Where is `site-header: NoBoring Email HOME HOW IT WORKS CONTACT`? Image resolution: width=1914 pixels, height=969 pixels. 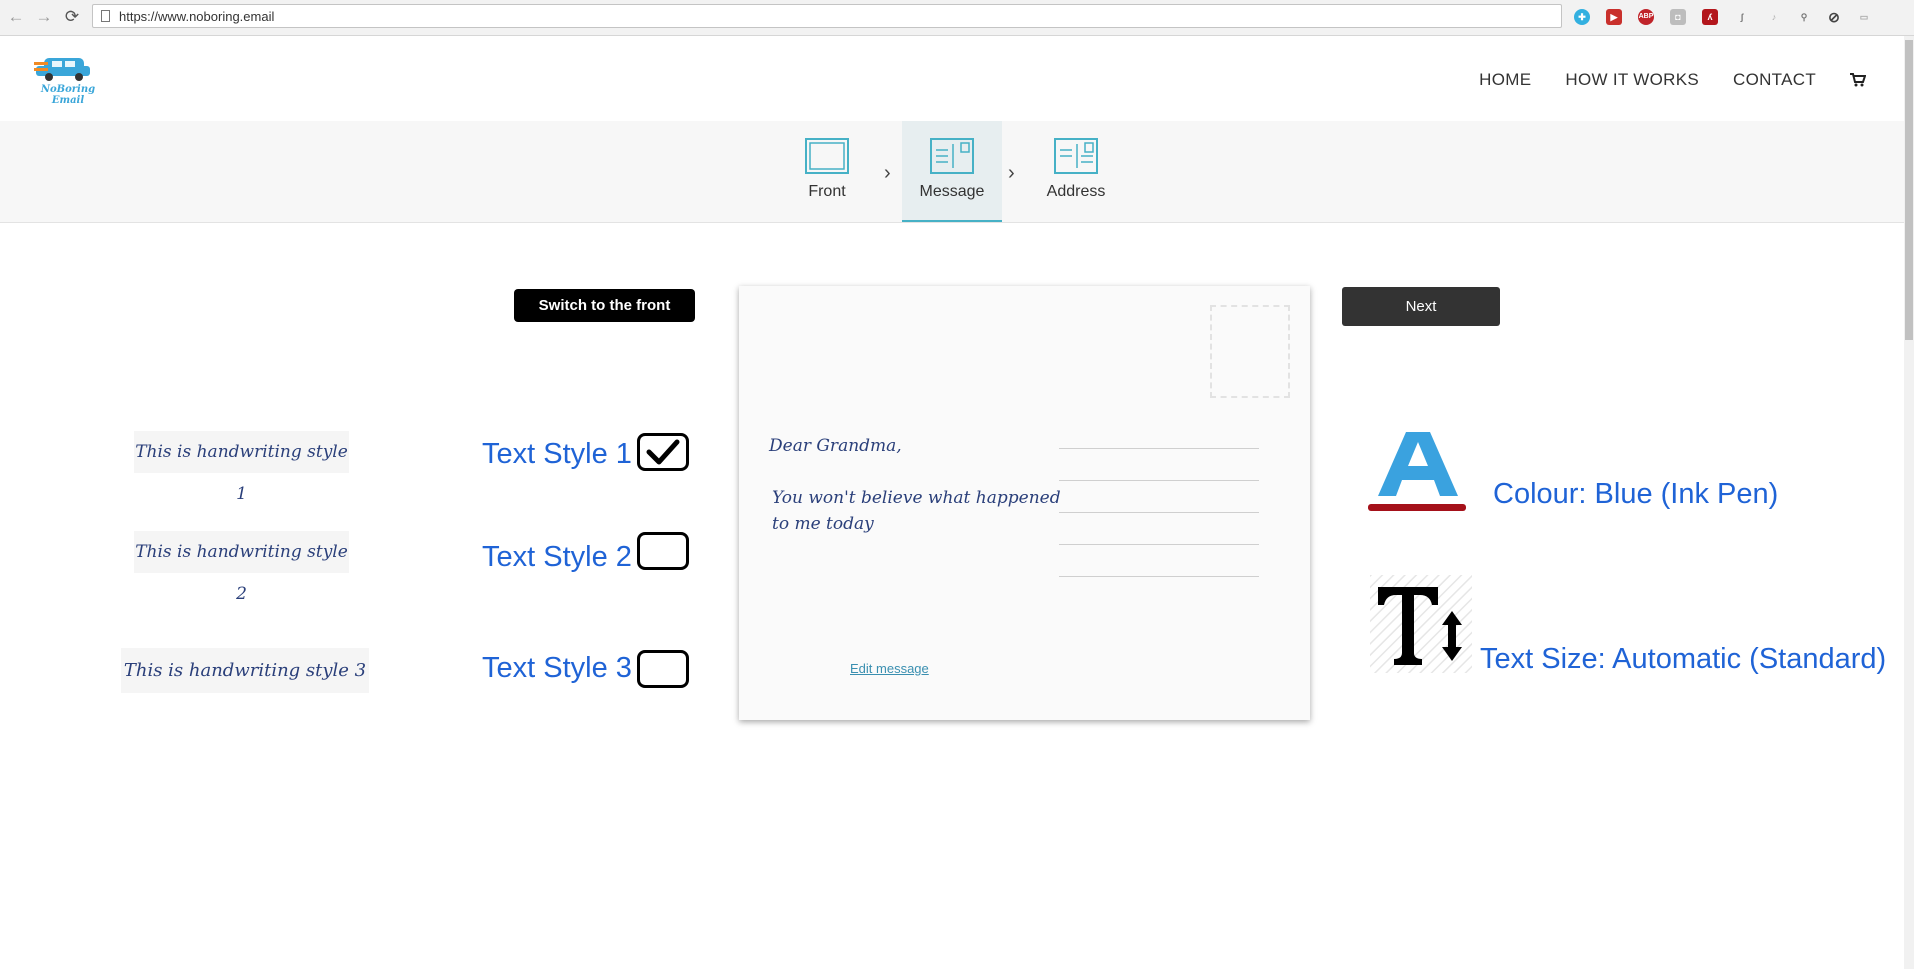 site-header: NoBoring Email HOME HOW IT WORKS CONTACT is located at coordinates (952, 79).